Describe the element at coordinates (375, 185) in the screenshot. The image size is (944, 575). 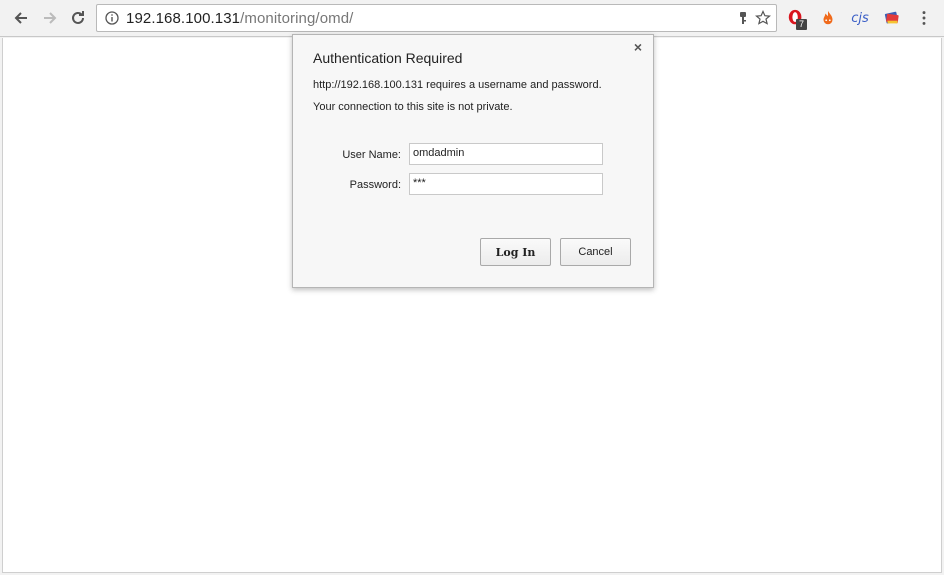
I see `password-label: Password:` at that location.